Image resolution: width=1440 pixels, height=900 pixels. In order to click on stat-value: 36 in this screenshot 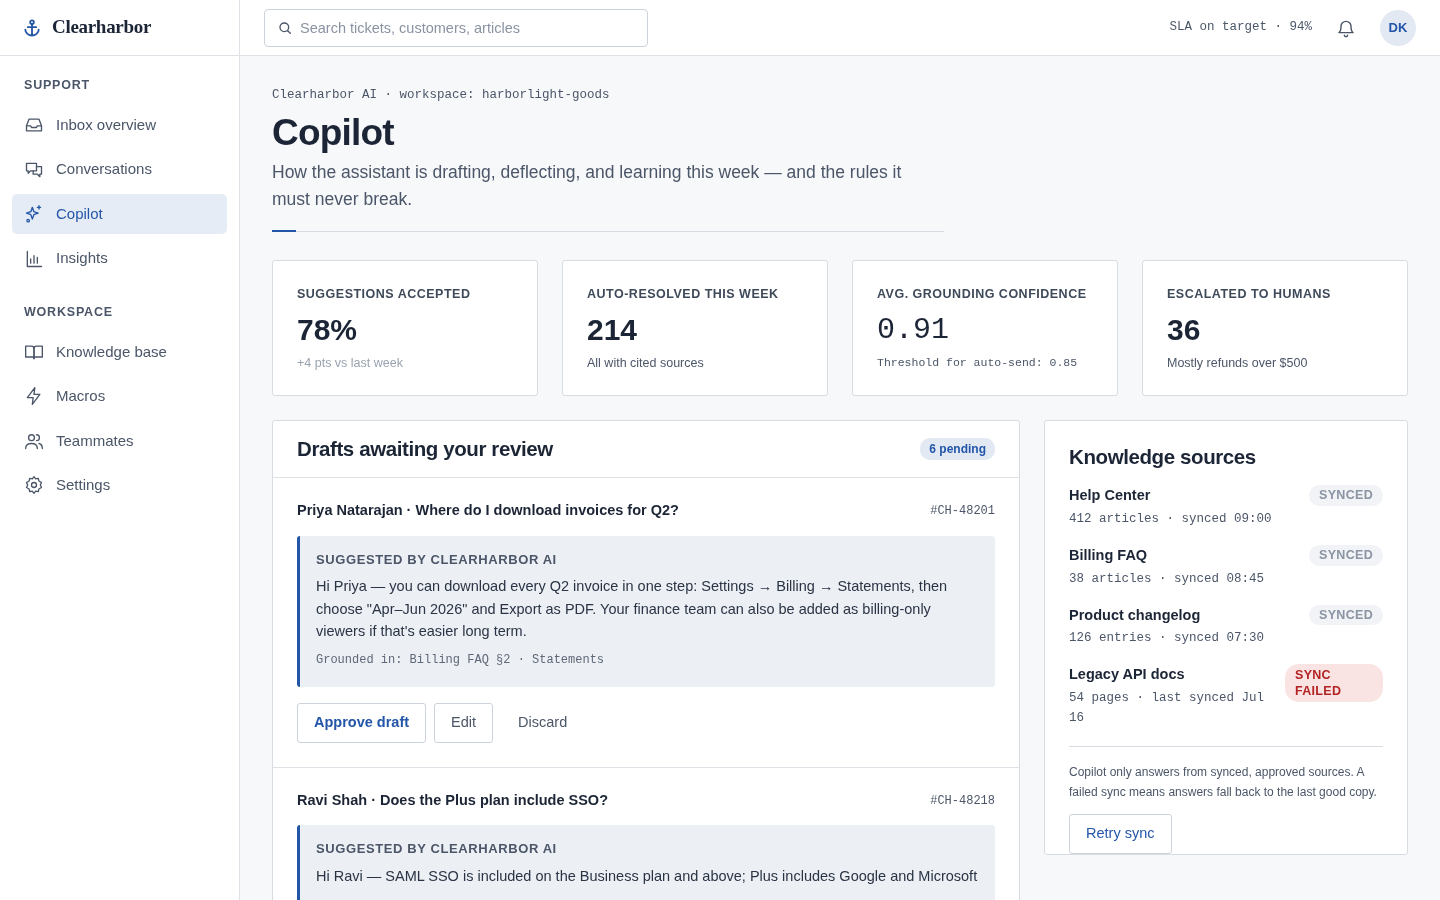, I will do `click(1184, 329)`.